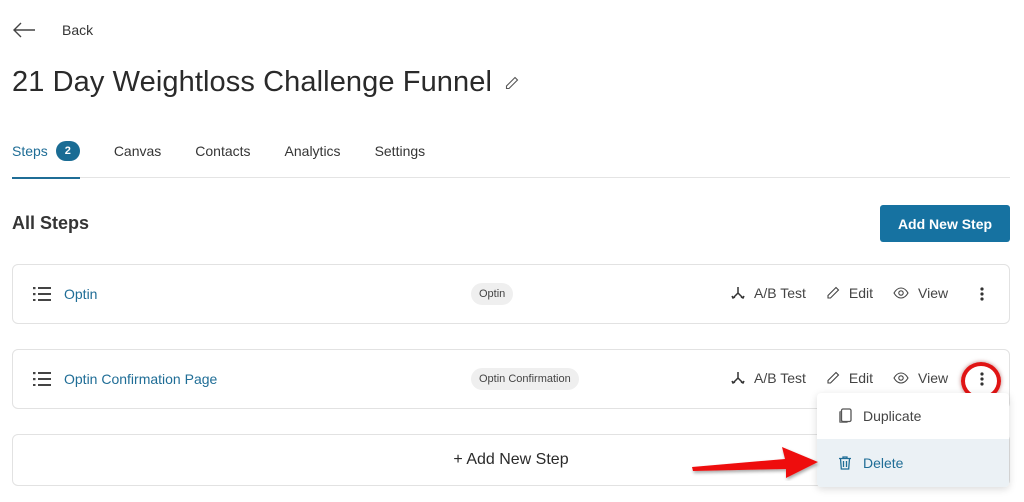  Describe the element at coordinates (312, 151) in the screenshot. I see `tab-label: Analytics` at that location.